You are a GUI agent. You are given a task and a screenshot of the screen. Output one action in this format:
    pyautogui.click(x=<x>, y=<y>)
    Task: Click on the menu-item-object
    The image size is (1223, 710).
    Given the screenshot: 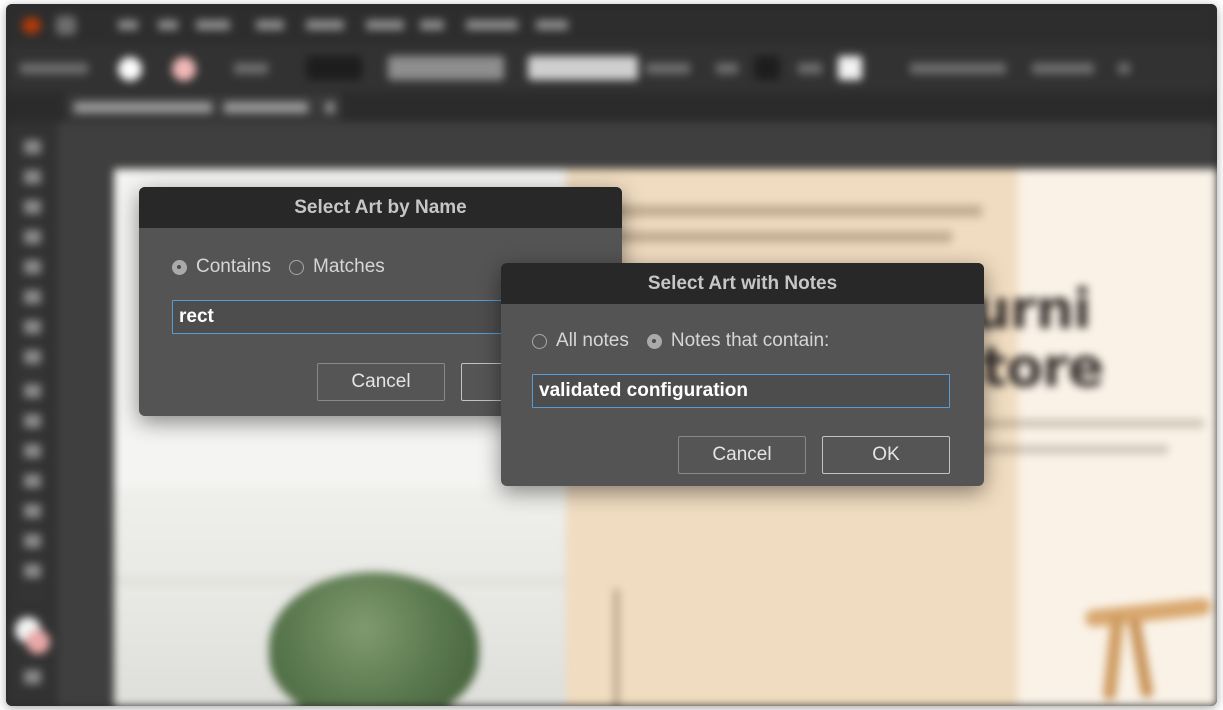 What is the action you would take?
    pyautogui.click(x=270, y=25)
    